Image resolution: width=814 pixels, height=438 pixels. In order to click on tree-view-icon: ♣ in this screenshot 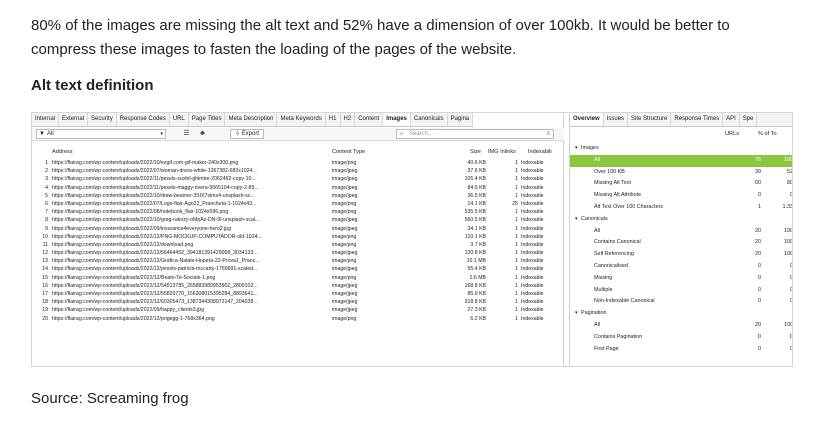, I will do `click(202, 134)`.